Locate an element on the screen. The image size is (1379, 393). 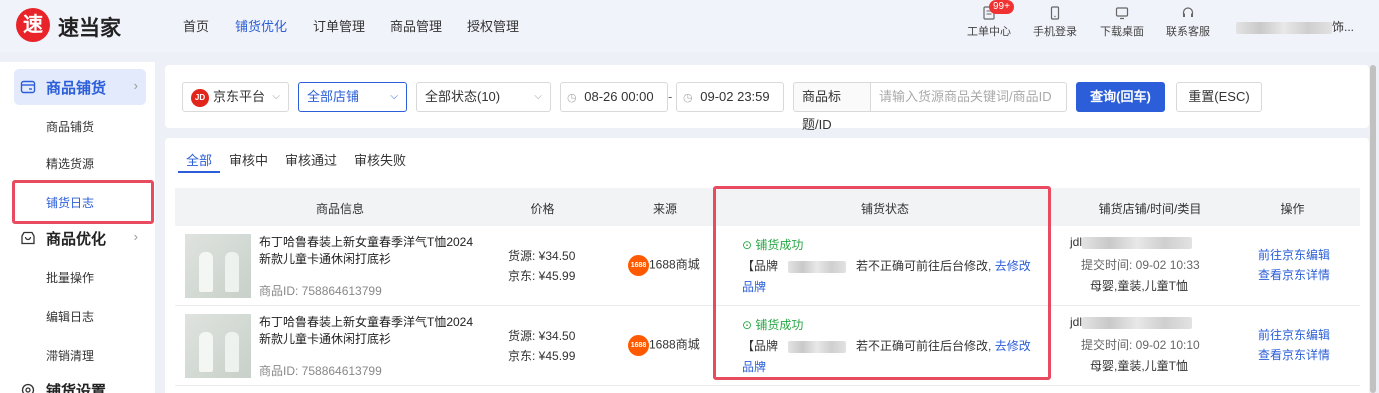
sidebar-item-batch-ops: 批量操作 is located at coordinates (70, 277).